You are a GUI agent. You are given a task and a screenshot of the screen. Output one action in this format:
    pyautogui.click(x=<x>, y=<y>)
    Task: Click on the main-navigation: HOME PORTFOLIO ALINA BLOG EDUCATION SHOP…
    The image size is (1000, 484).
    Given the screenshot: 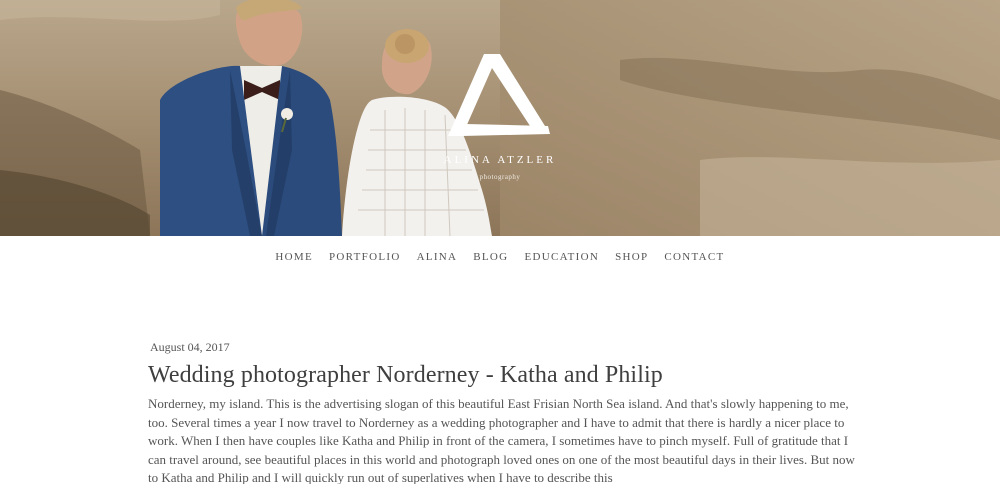 What is the action you would take?
    pyautogui.click(x=500, y=257)
    